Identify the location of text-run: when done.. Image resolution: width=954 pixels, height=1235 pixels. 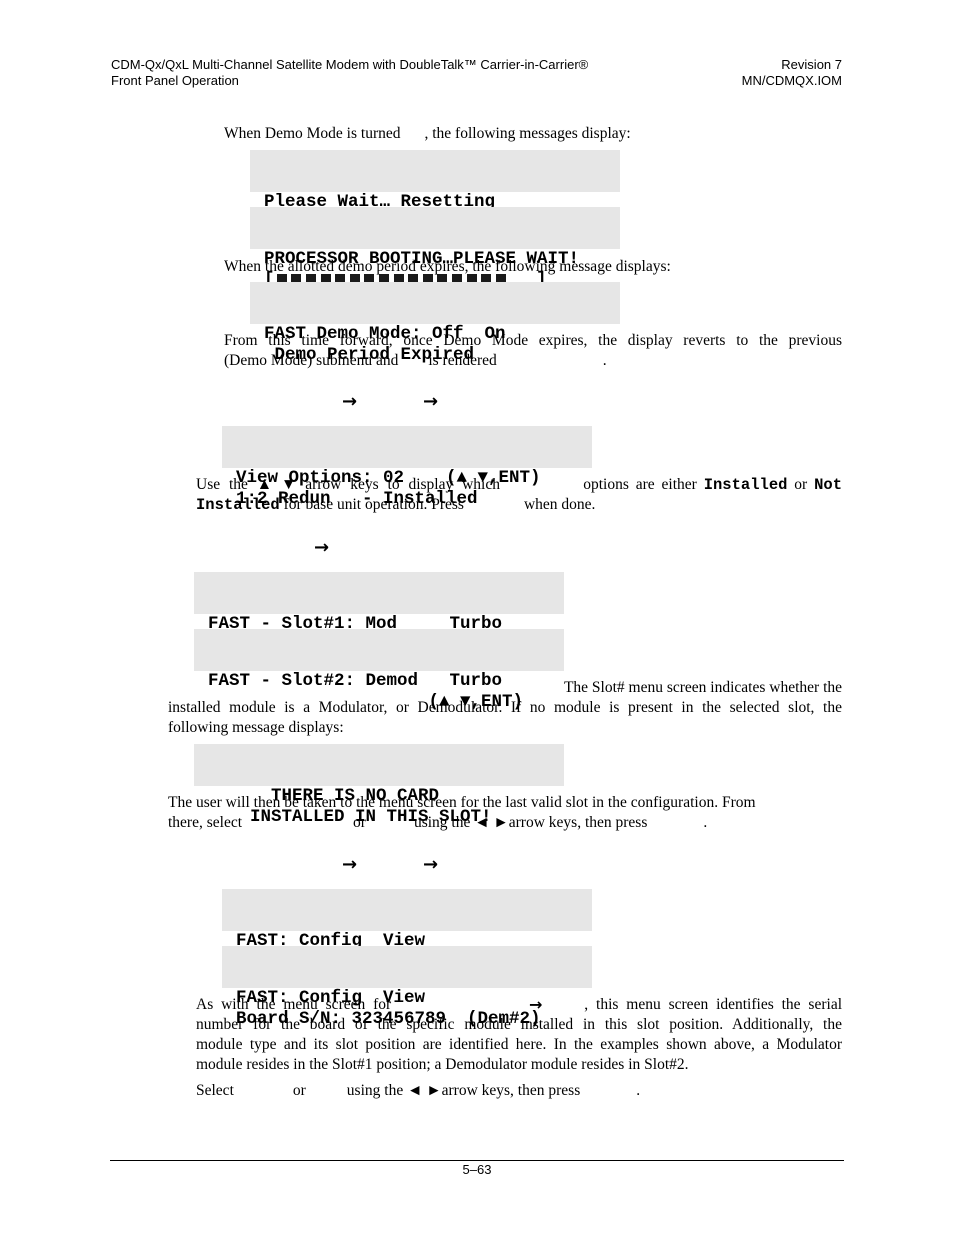
(559, 504).